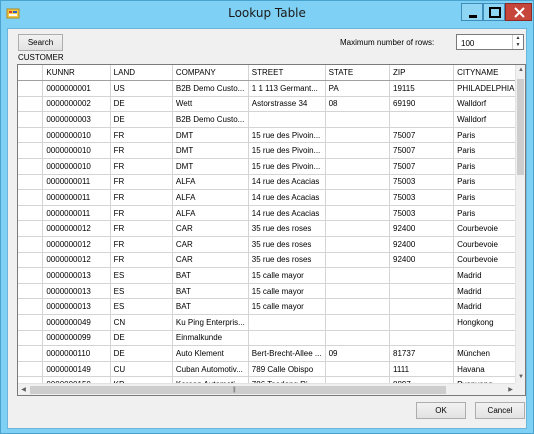 The height and width of the screenshot is (434, 534). Describe the element at coordinates (358, 104) in the screenshot. I see `cell-state: 08` at that location.